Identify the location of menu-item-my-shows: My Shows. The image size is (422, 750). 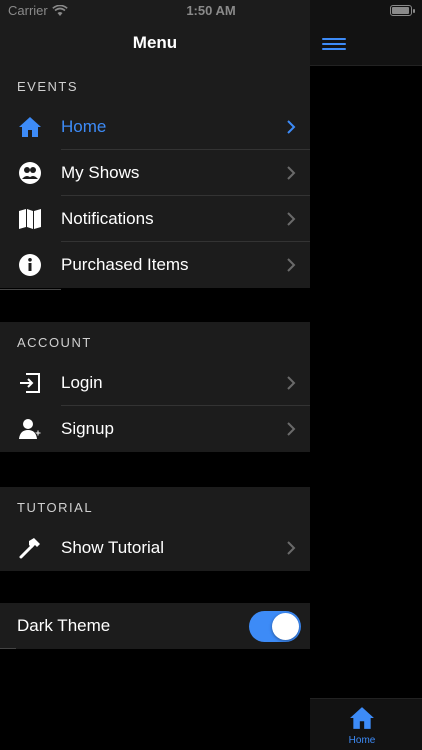
(155, 173).